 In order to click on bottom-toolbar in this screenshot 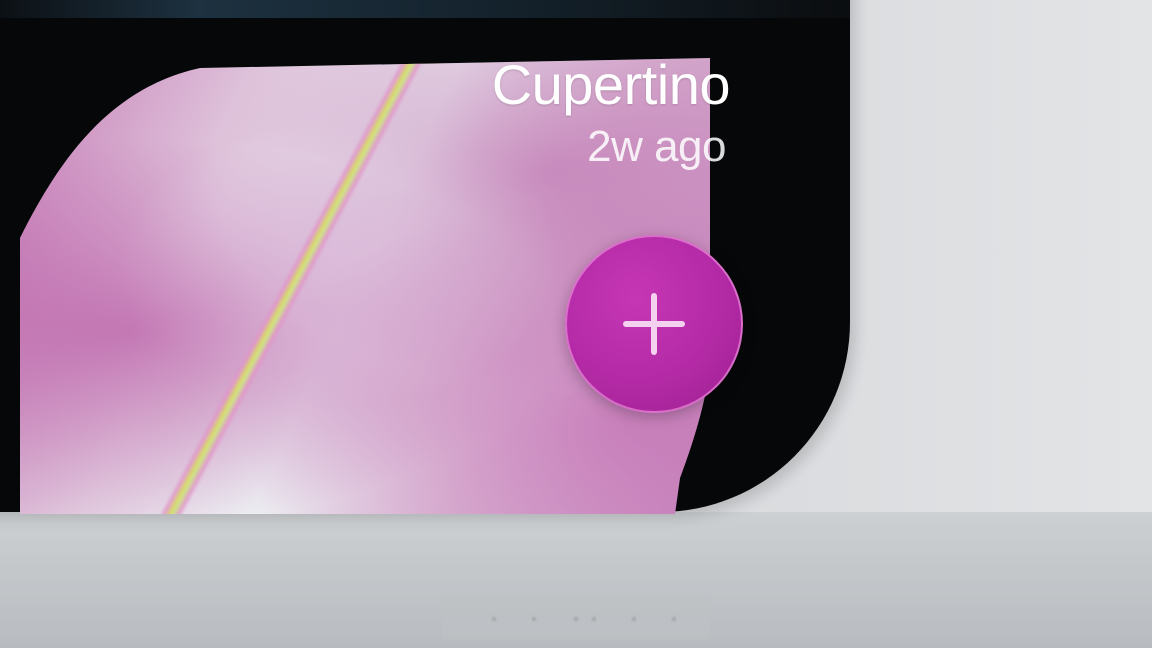, I will do `click(576, 619)`.